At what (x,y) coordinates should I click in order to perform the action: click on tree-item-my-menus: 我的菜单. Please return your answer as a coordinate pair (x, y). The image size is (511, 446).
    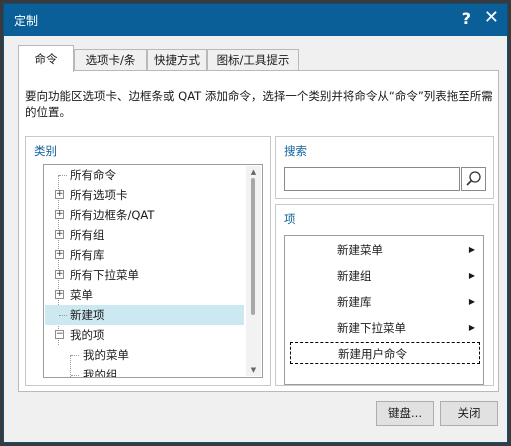
    Looking at the image, I should click on (144, 355).